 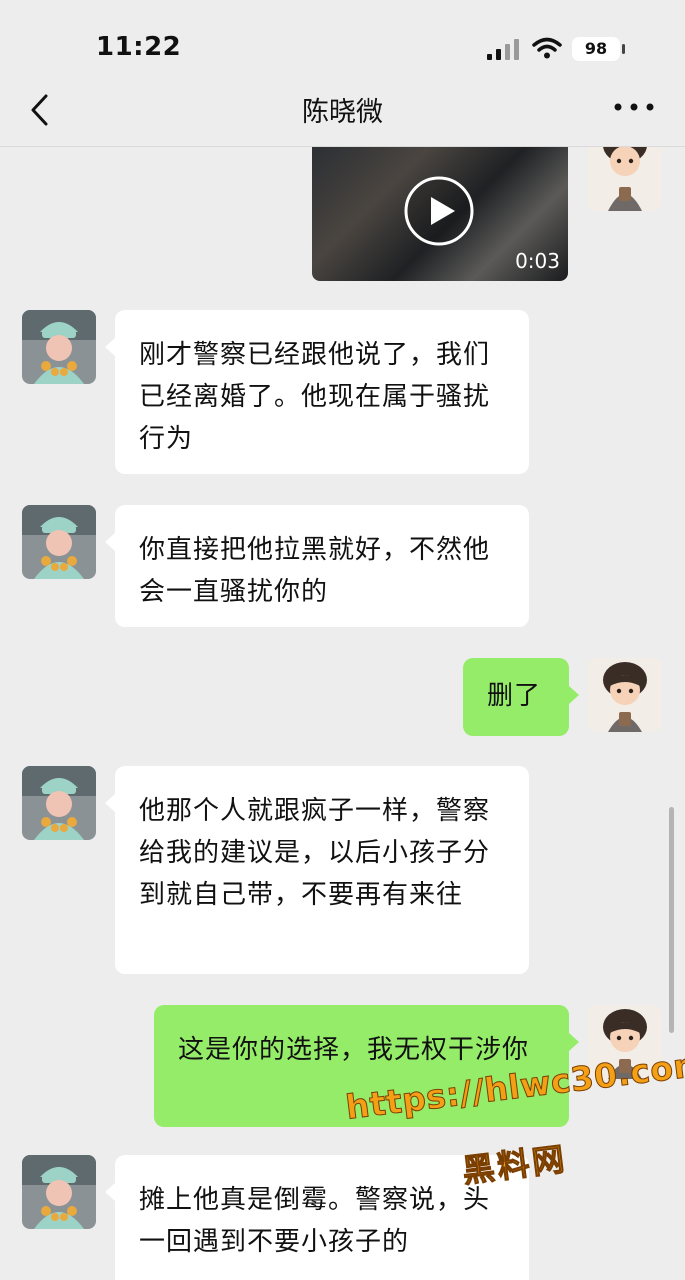 I want to click on message-bubble-incoming: 刚才警察已经跟他说了，我们已经离婚了。他现在属于骚扰行为, so click(x=322, y=392).